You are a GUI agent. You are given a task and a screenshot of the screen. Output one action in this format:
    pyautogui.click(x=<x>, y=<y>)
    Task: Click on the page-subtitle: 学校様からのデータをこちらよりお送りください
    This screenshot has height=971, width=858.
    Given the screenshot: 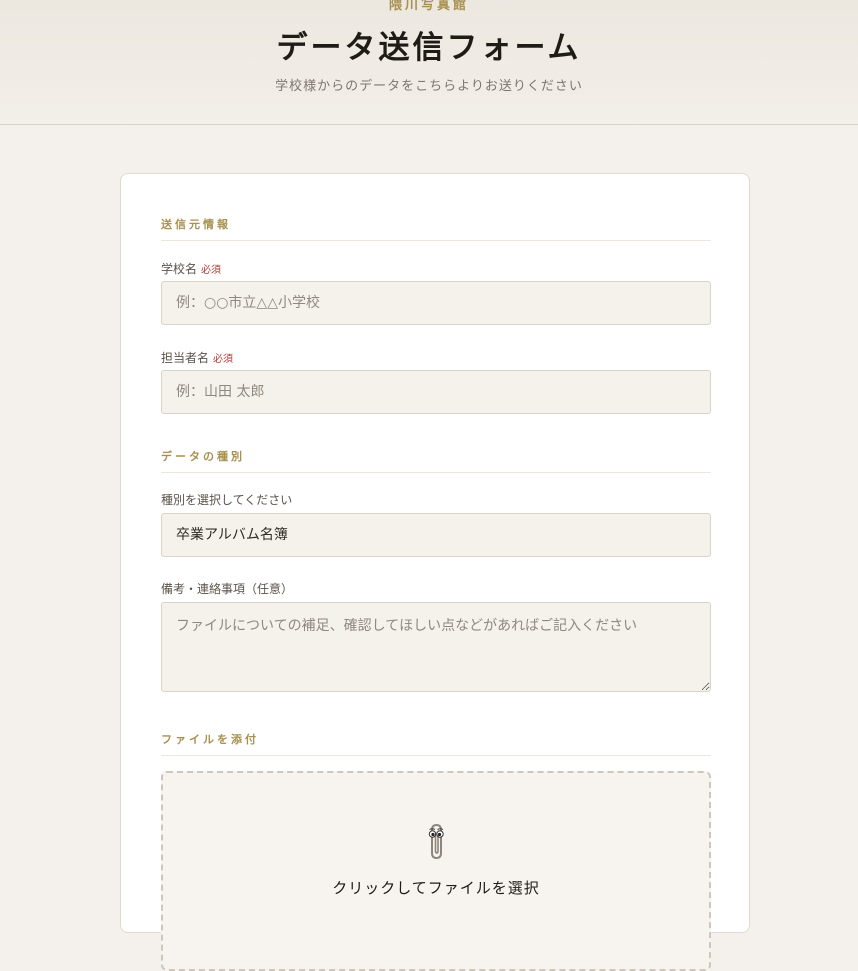 What is the action you would take?
    pyautogui.click(x=429, y=86)
    